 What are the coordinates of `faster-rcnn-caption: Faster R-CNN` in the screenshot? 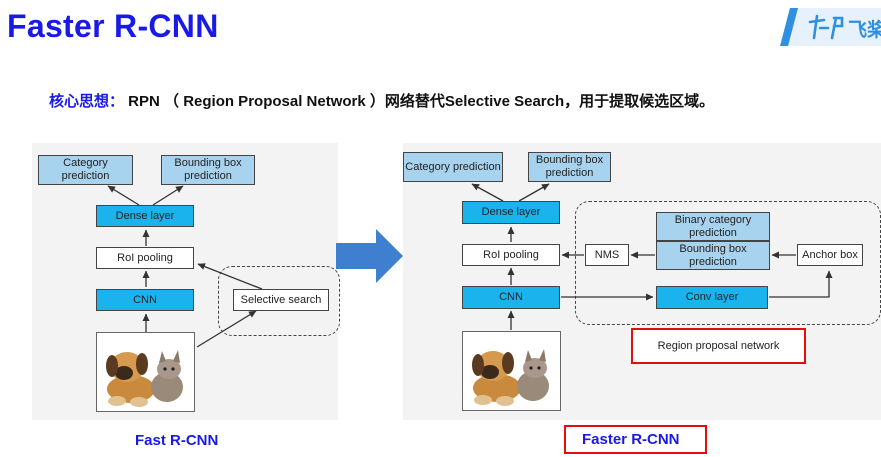 It's located at (631, 439).